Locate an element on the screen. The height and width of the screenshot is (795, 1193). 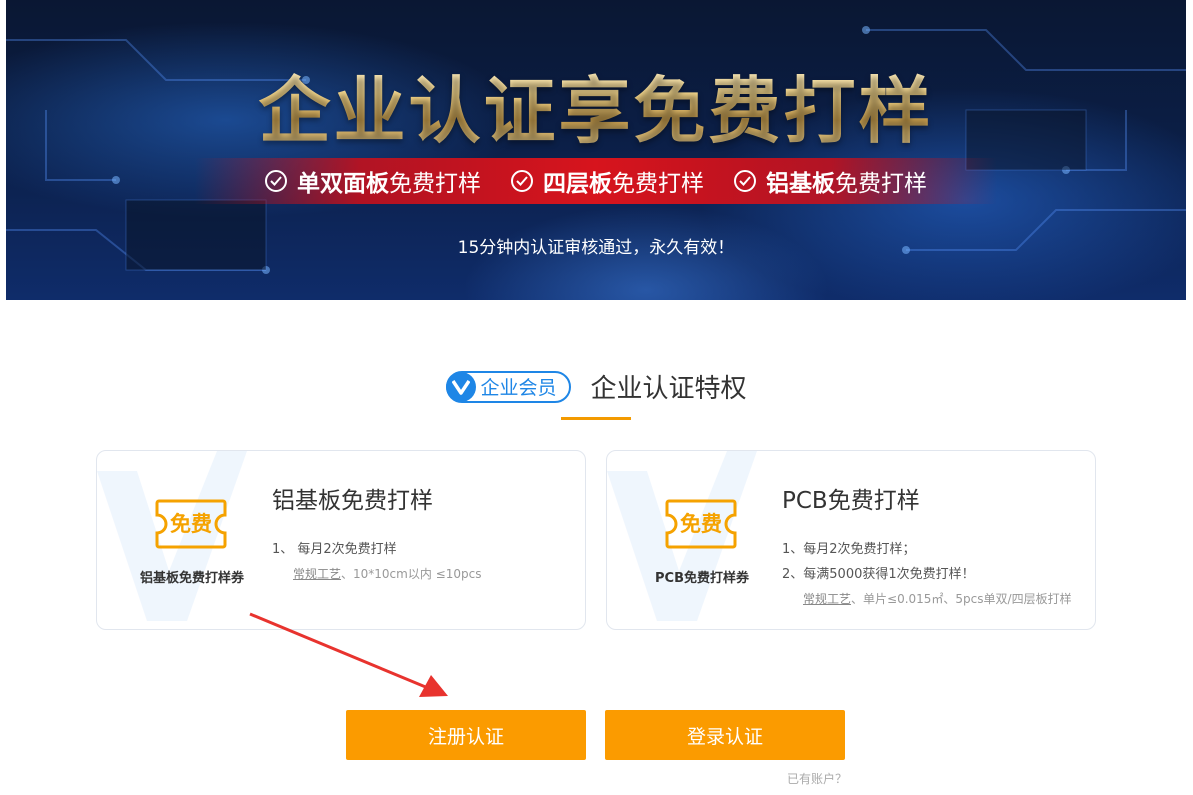
feature-item: 单双面板 免费打样 is located at coordinates (373, 181).